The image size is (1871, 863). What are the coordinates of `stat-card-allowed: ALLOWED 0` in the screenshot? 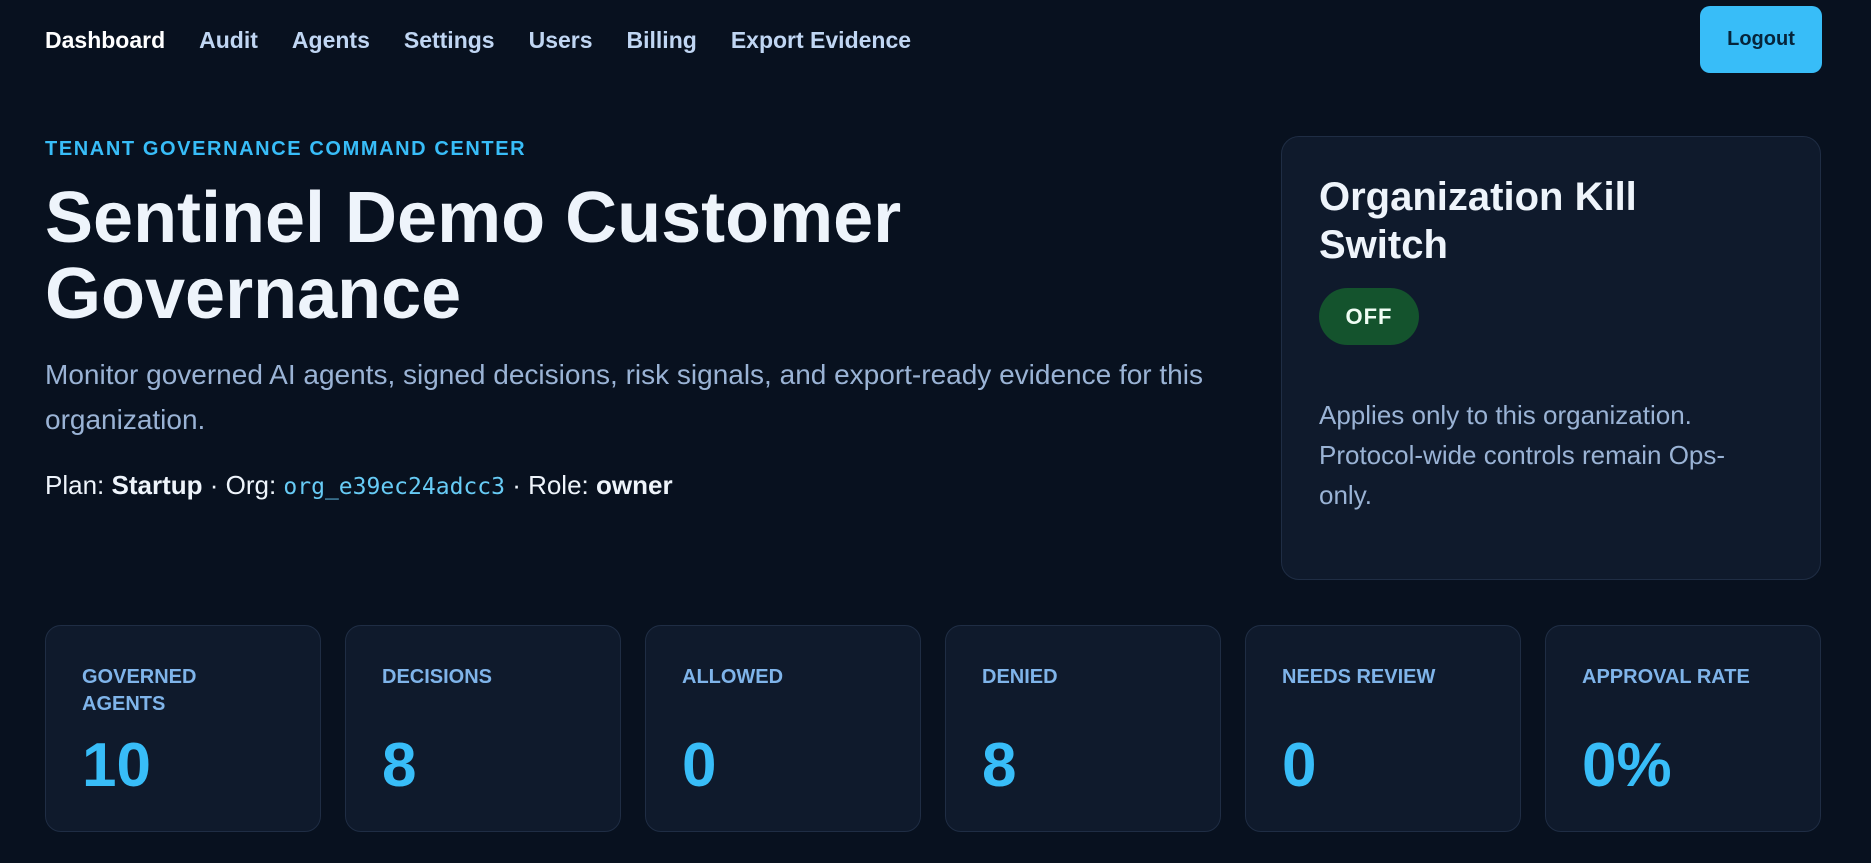 It's located at (783, 728).